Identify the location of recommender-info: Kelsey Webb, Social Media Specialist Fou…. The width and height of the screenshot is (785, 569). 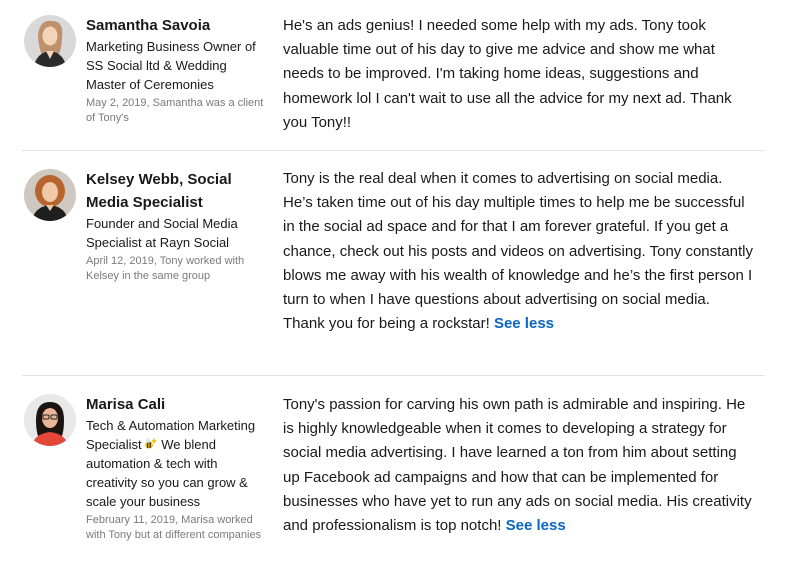
(177, 226).